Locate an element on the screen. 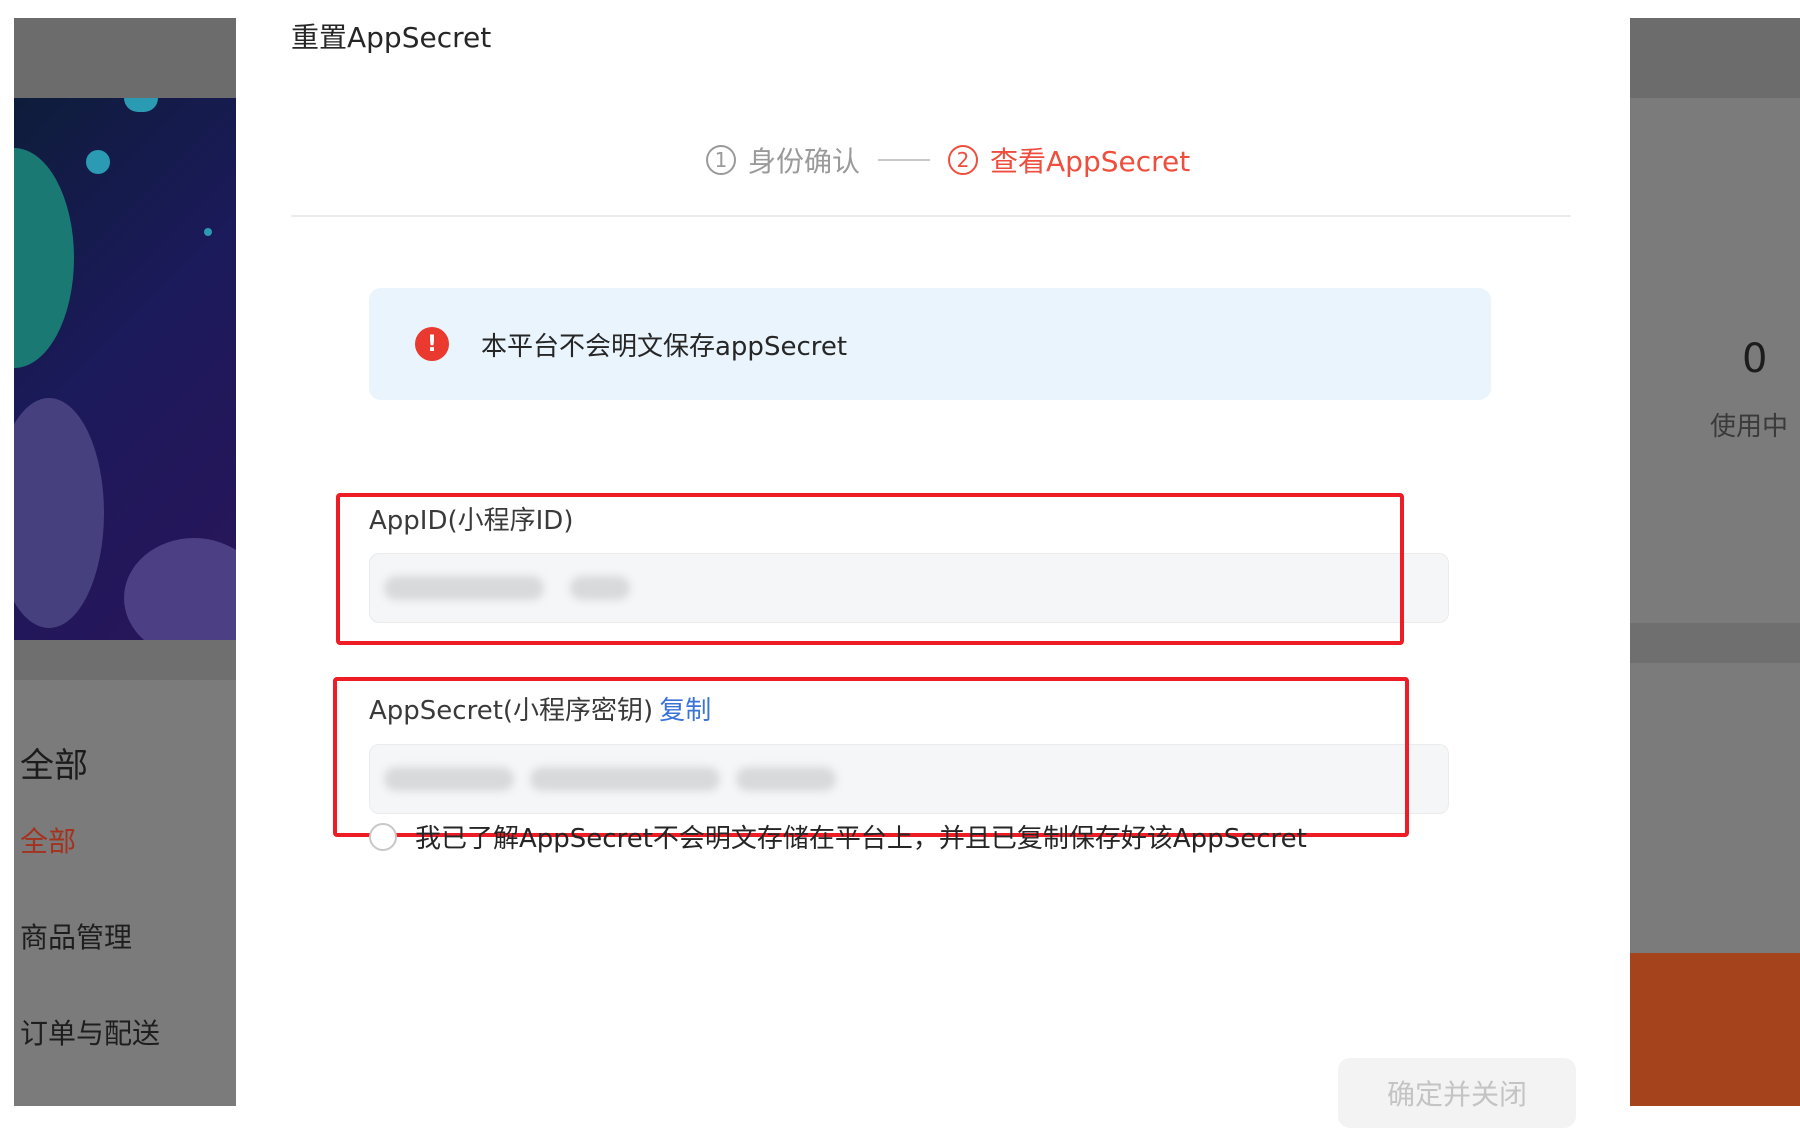 This screenshot has width=1800, height=1128. in-use-count: 0 is located at coordinates (1755, 359).